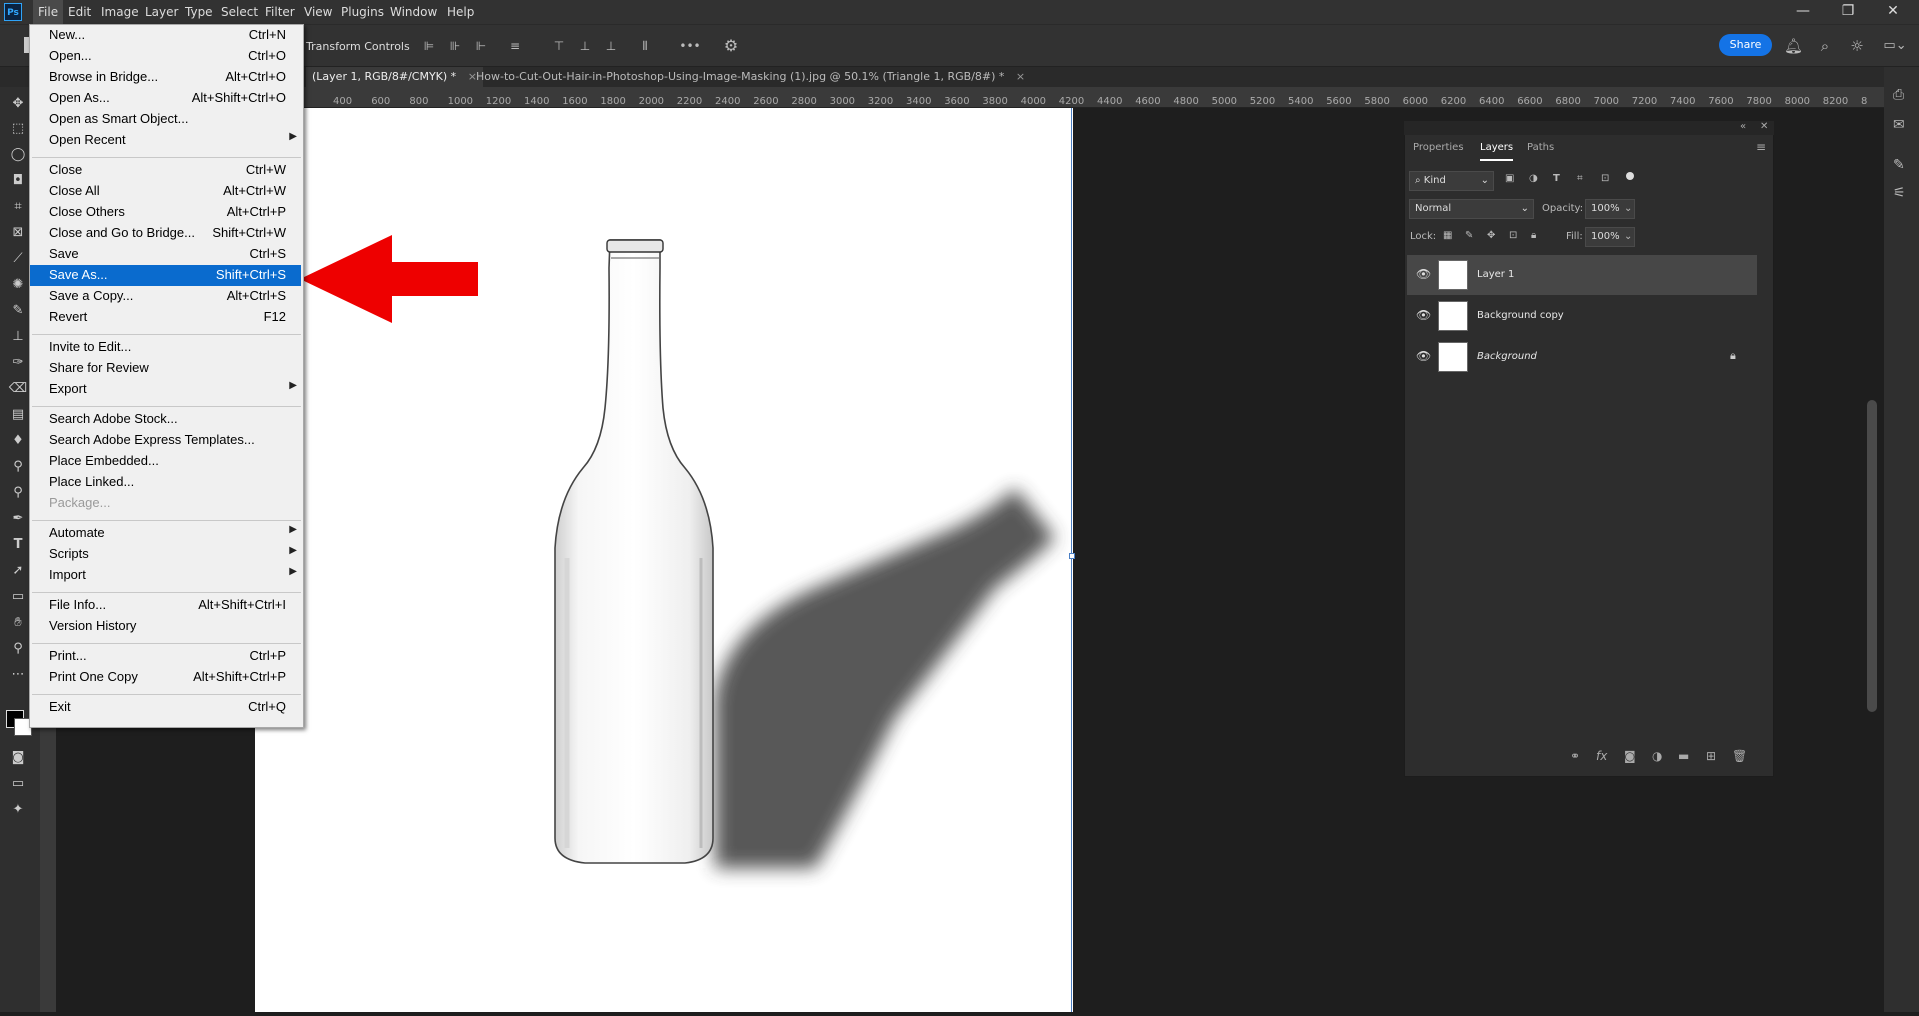 The height and width of the screenshot is (1016, 1919). What do you see at coordinates (165, 212) in the screenshot?
I see `menu-item-close-others: Close Others Alt+Ctrl+P` at bounding box center [165, 212].